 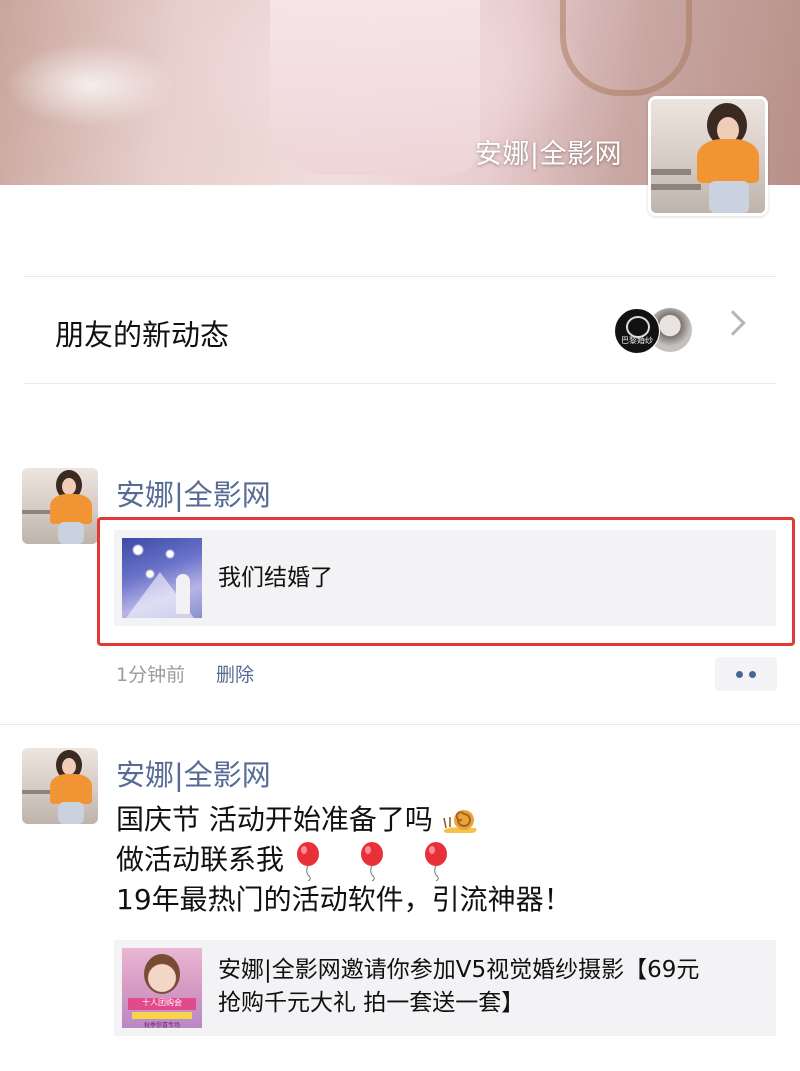 What do you see at coordinates (746, 674) in the screenshot?
I see `more-actions-button` at bounding box center [746, 674].